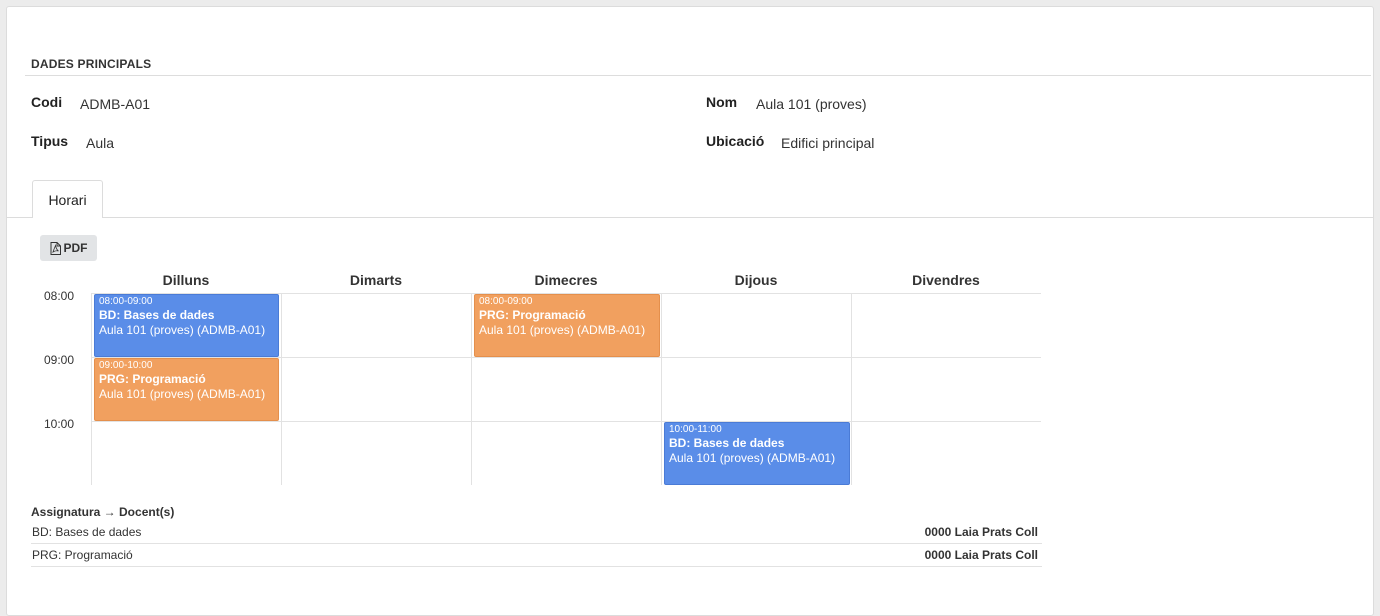  I want to click on day-header-dimarts: Dimarts, so click(376, 280).